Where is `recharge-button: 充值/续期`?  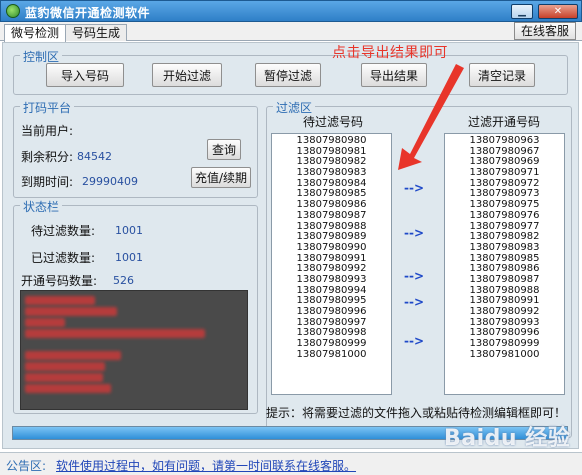
recharge-button: 充值/续期 is located at coordinates (221, 177).